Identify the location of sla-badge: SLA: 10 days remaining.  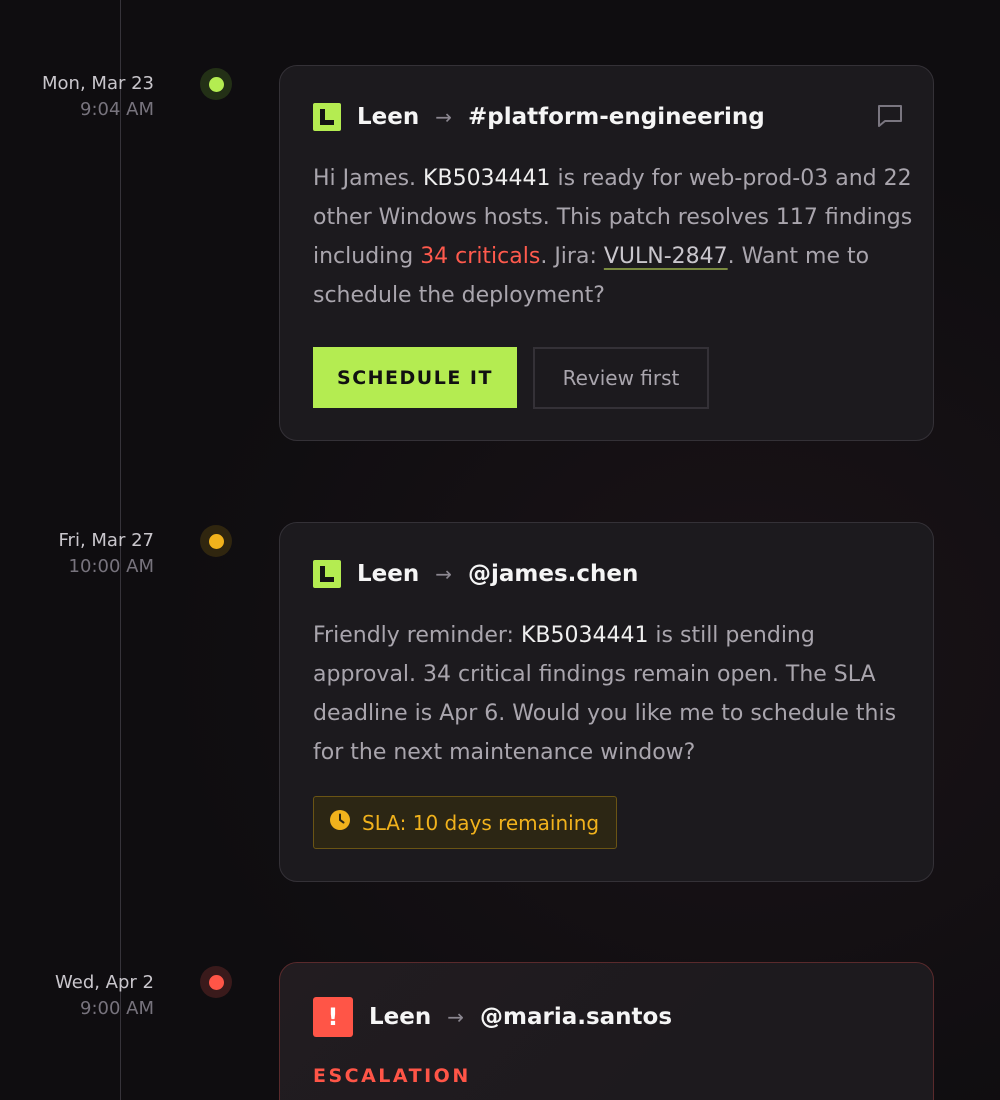
(465, 822).